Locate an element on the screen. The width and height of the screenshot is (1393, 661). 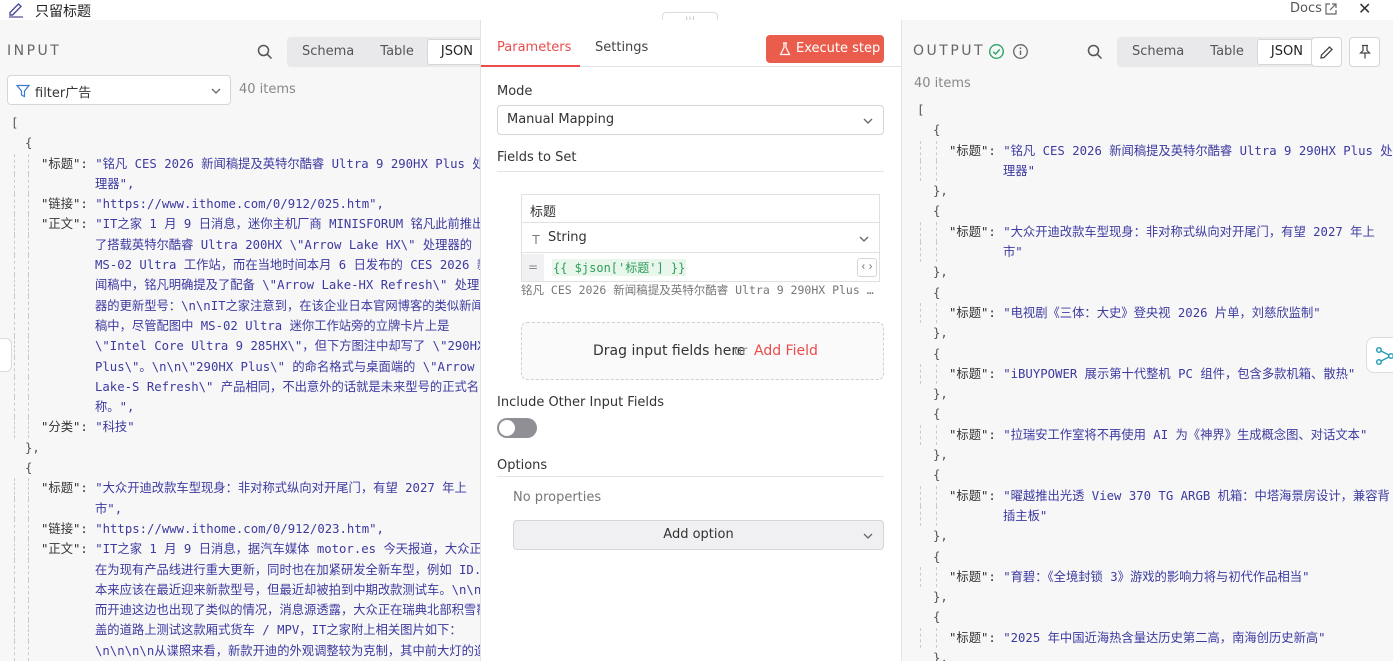
output-view-table: Table is located at coordinates (1227, 52).